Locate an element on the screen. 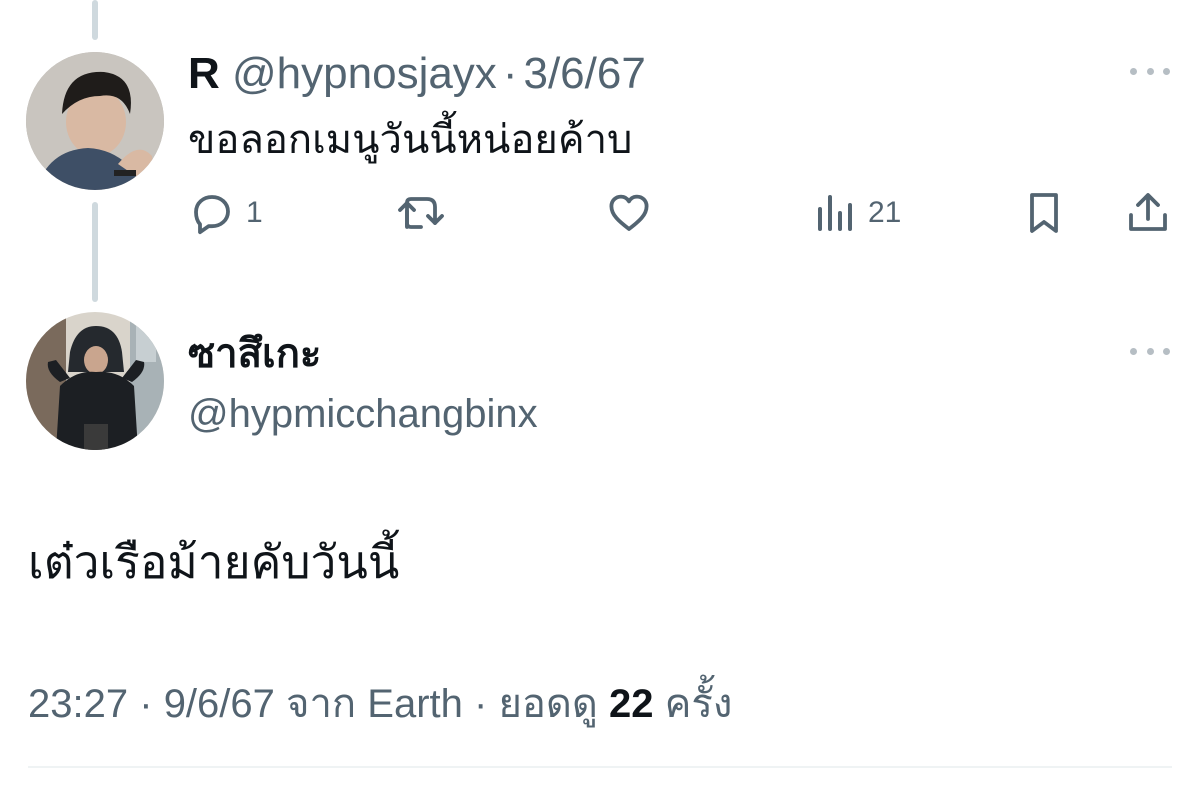  retweet-icon is located at coordinates (421, 213).